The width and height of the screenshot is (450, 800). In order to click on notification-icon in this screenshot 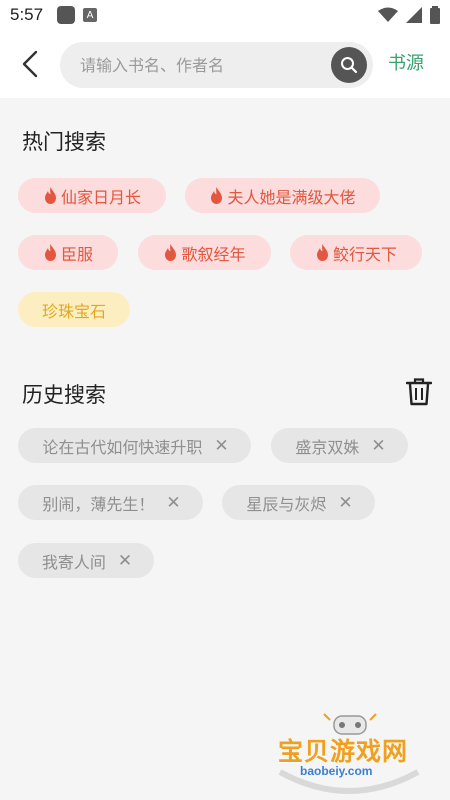, I will do `click(66, 15)`.